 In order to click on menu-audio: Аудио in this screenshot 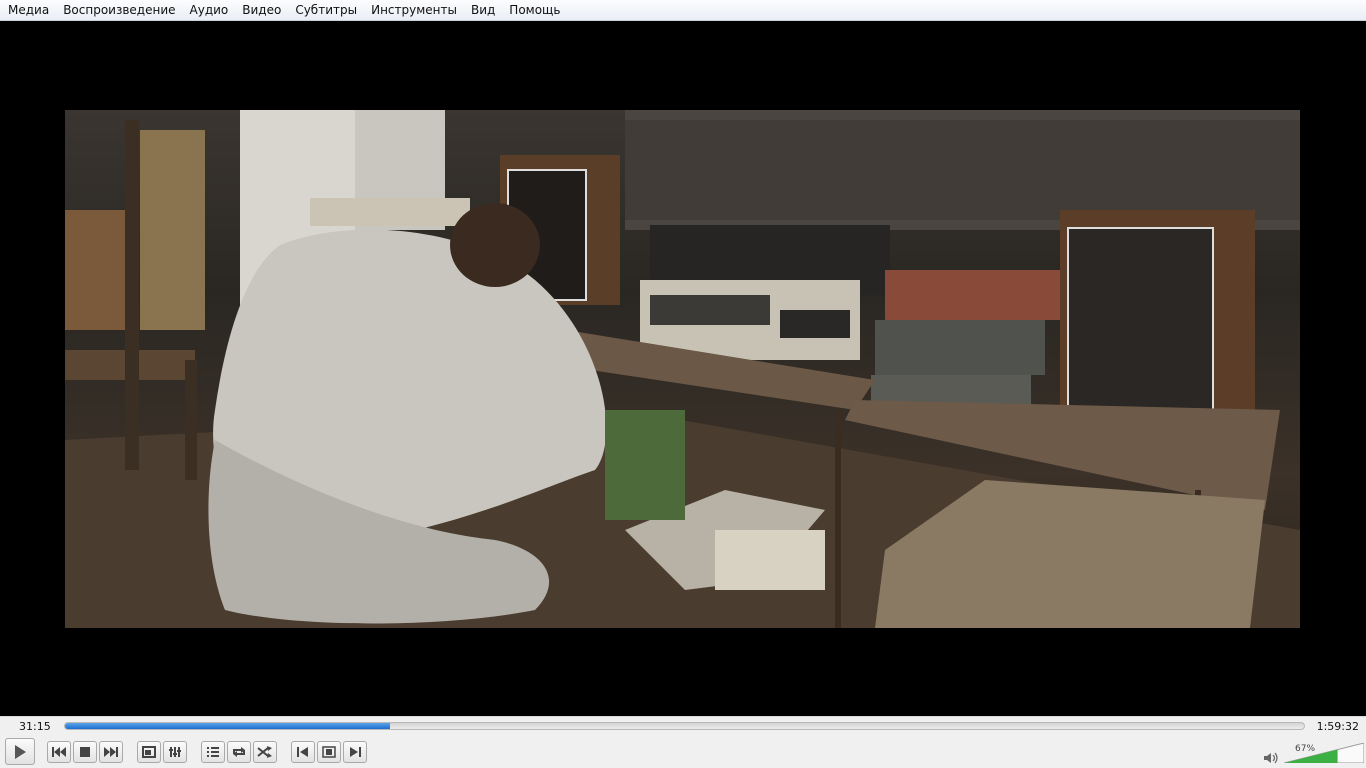, I will do `click(209, 10)`.